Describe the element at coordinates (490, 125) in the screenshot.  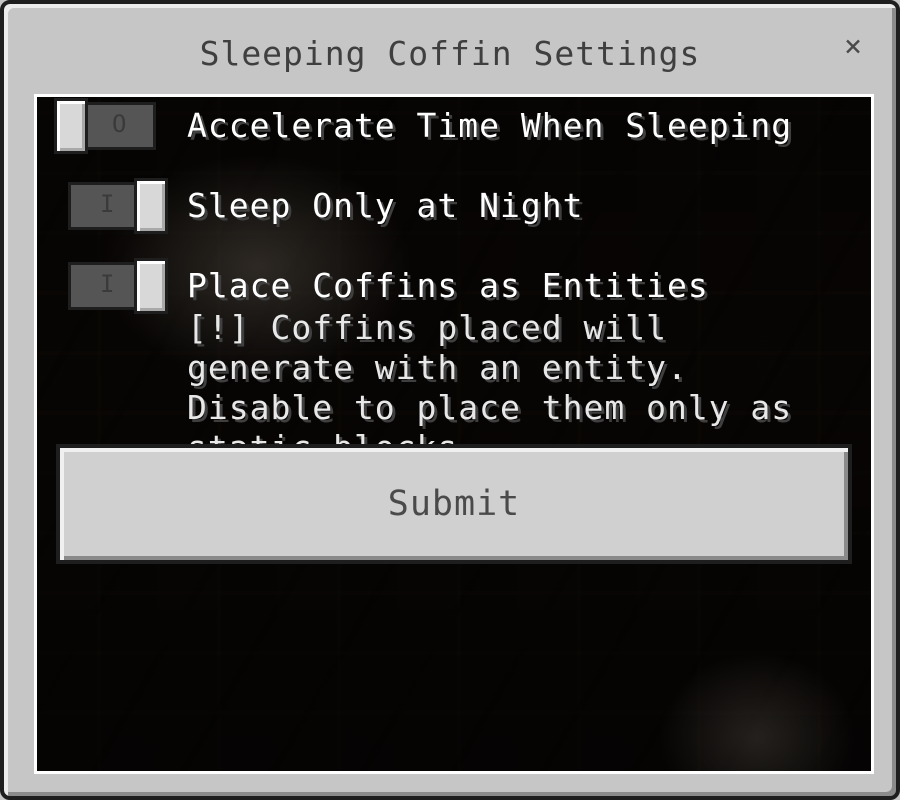
I see `setting-label-accelerate-time: Accelerate Time When Sleeping` at that location.